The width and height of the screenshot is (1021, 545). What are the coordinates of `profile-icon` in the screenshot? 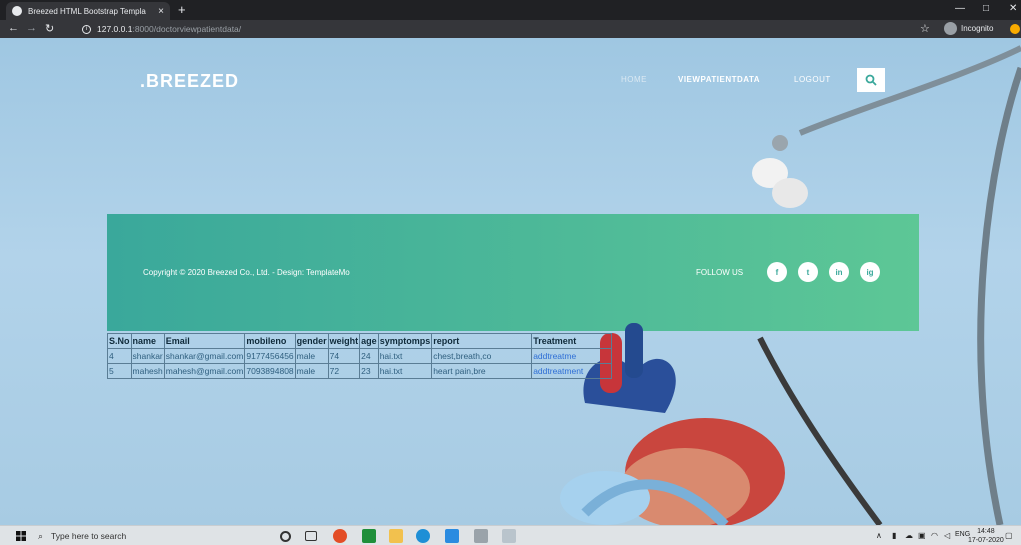 It's located at (1015, 29).